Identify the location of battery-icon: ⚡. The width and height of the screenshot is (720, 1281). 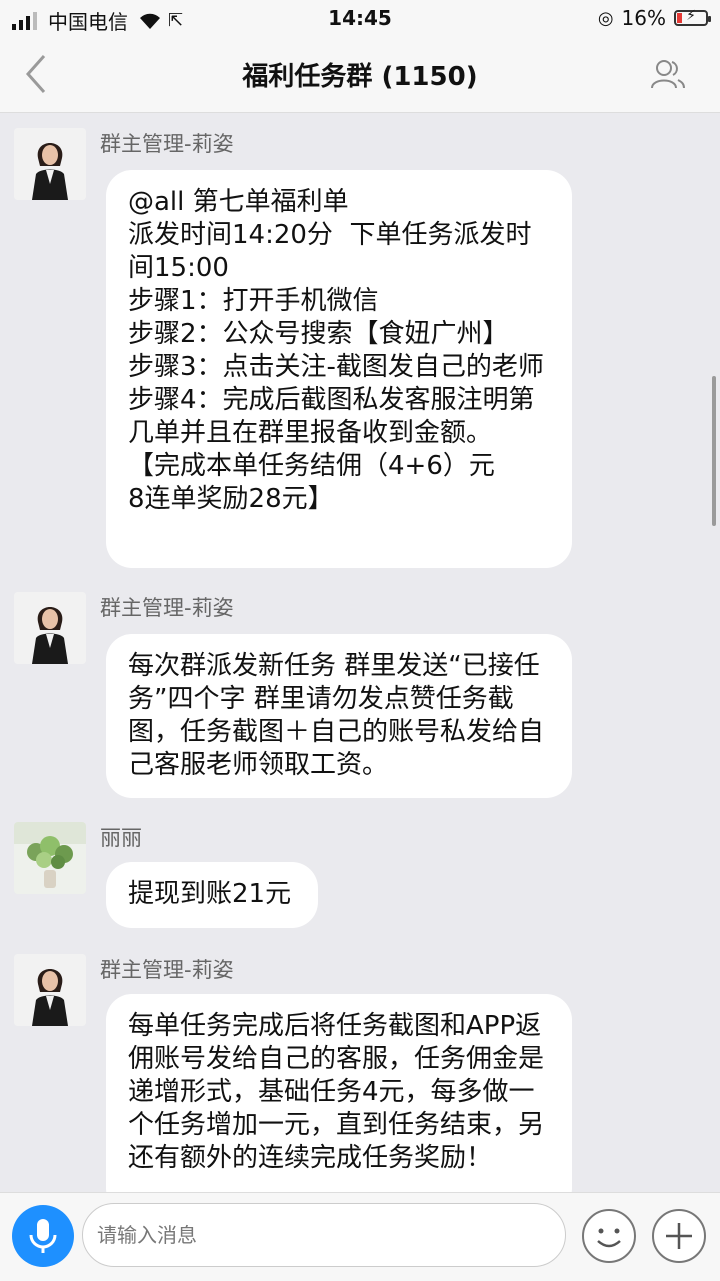
(692, 17).